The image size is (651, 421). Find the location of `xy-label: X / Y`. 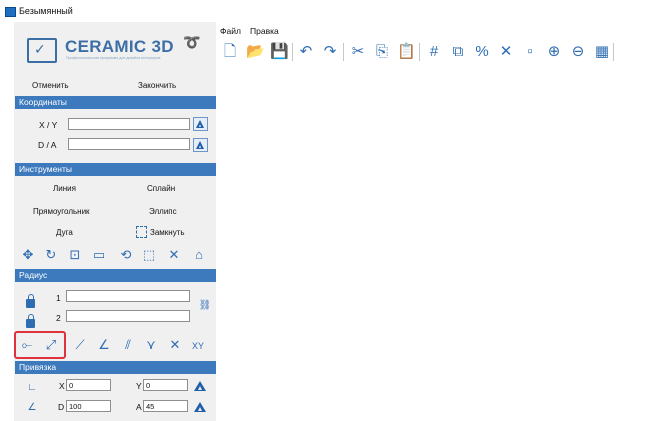

xy-label: X / Y is located at coordinates (48, 125).